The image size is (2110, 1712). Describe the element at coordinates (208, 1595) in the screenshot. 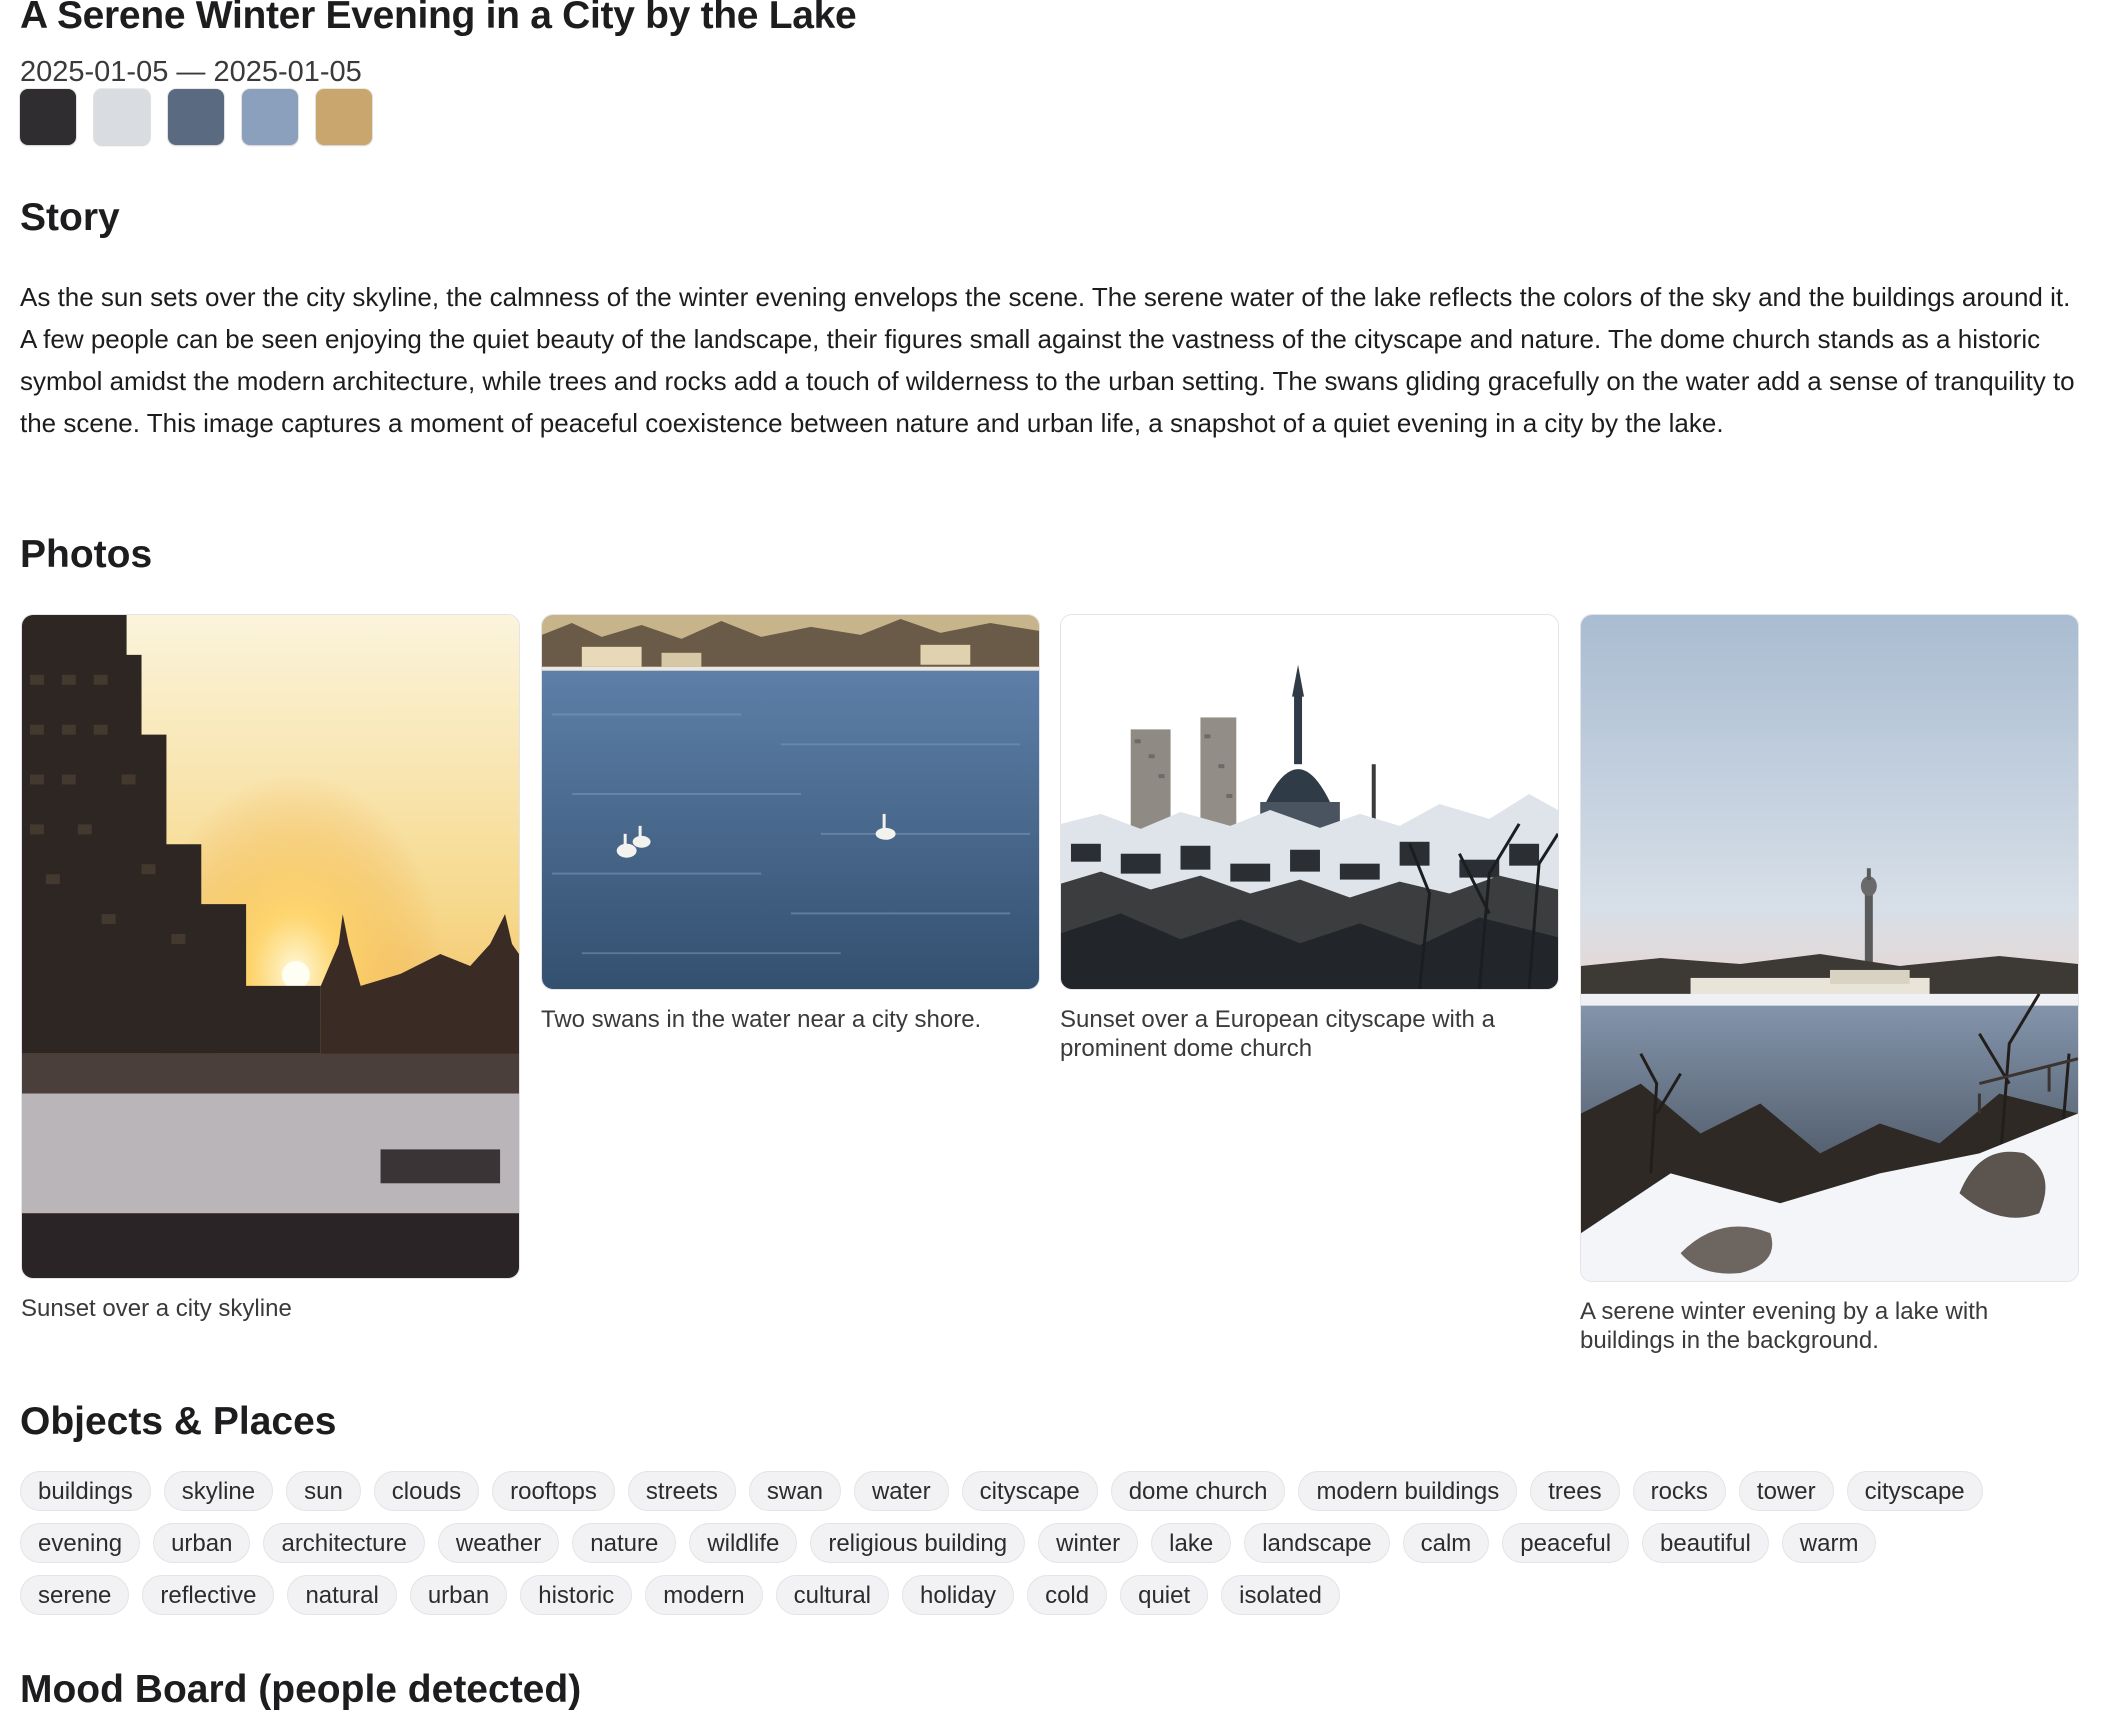

I see `tag-chip: reflective` at that location.